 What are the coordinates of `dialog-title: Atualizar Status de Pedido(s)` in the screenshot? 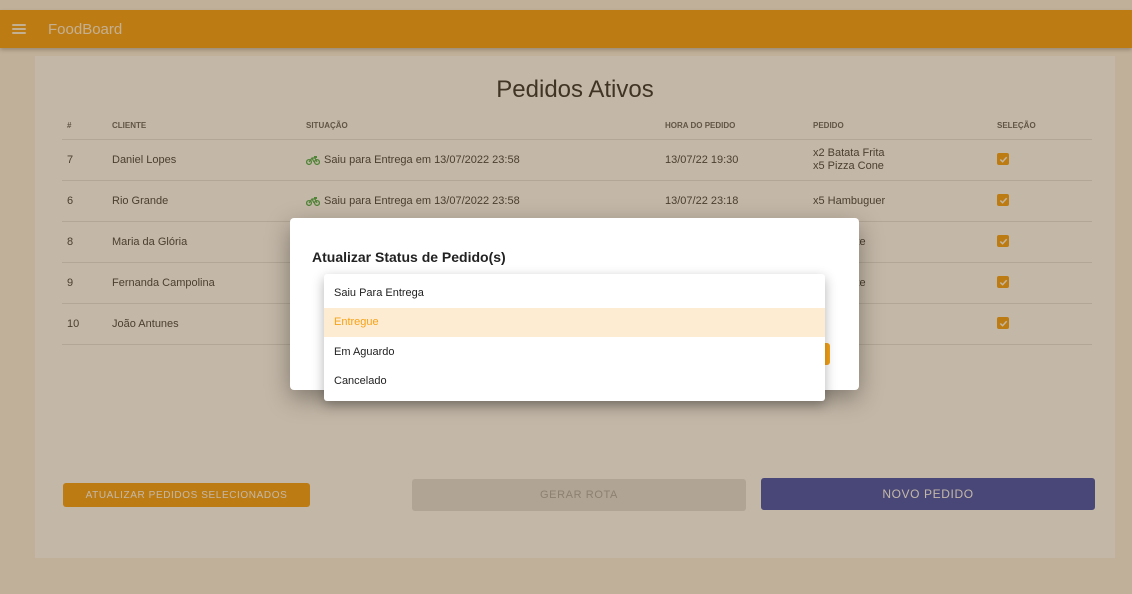 It's located at (409, 257).